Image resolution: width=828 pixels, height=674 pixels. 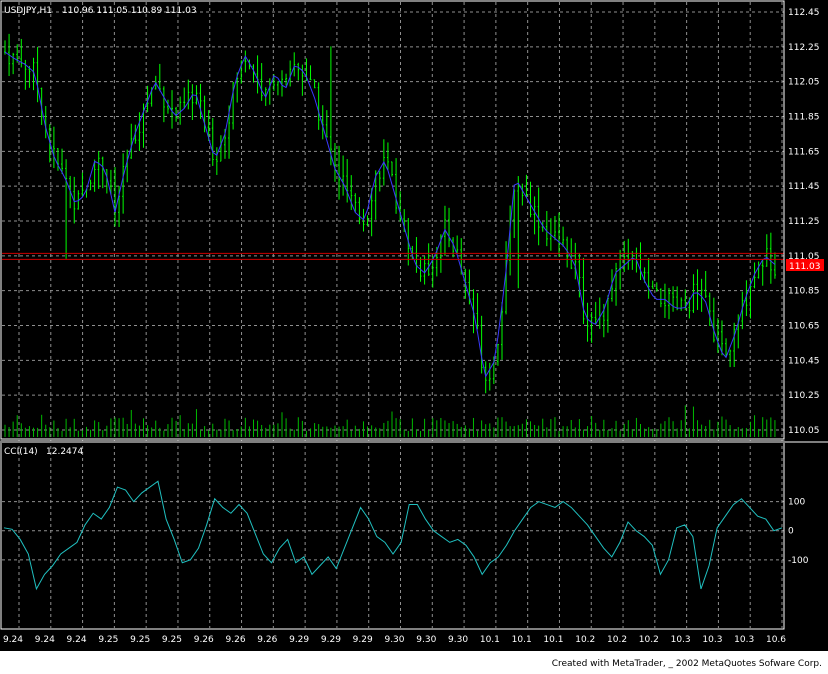 I want to click on cci-level-label: -100, so click(x=798, y=561).